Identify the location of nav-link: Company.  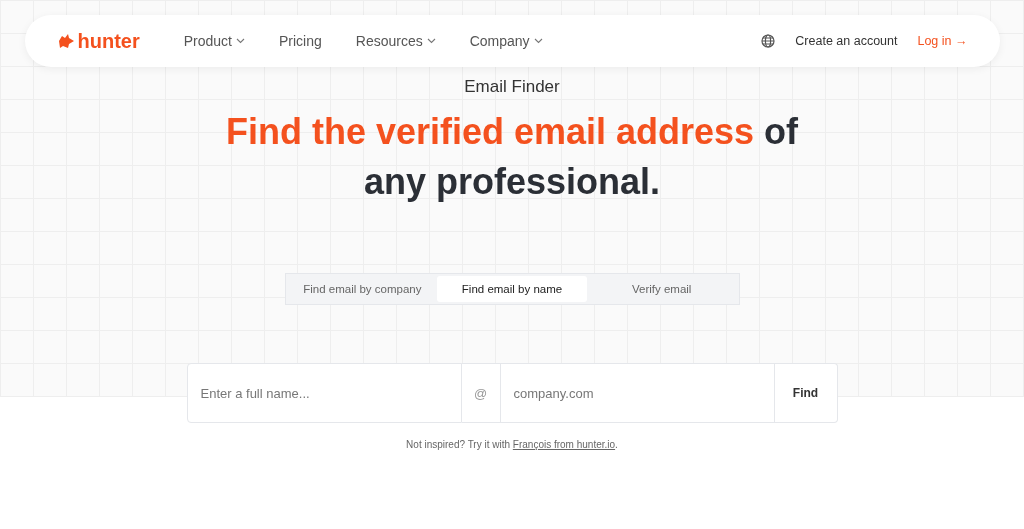
(506, 41).